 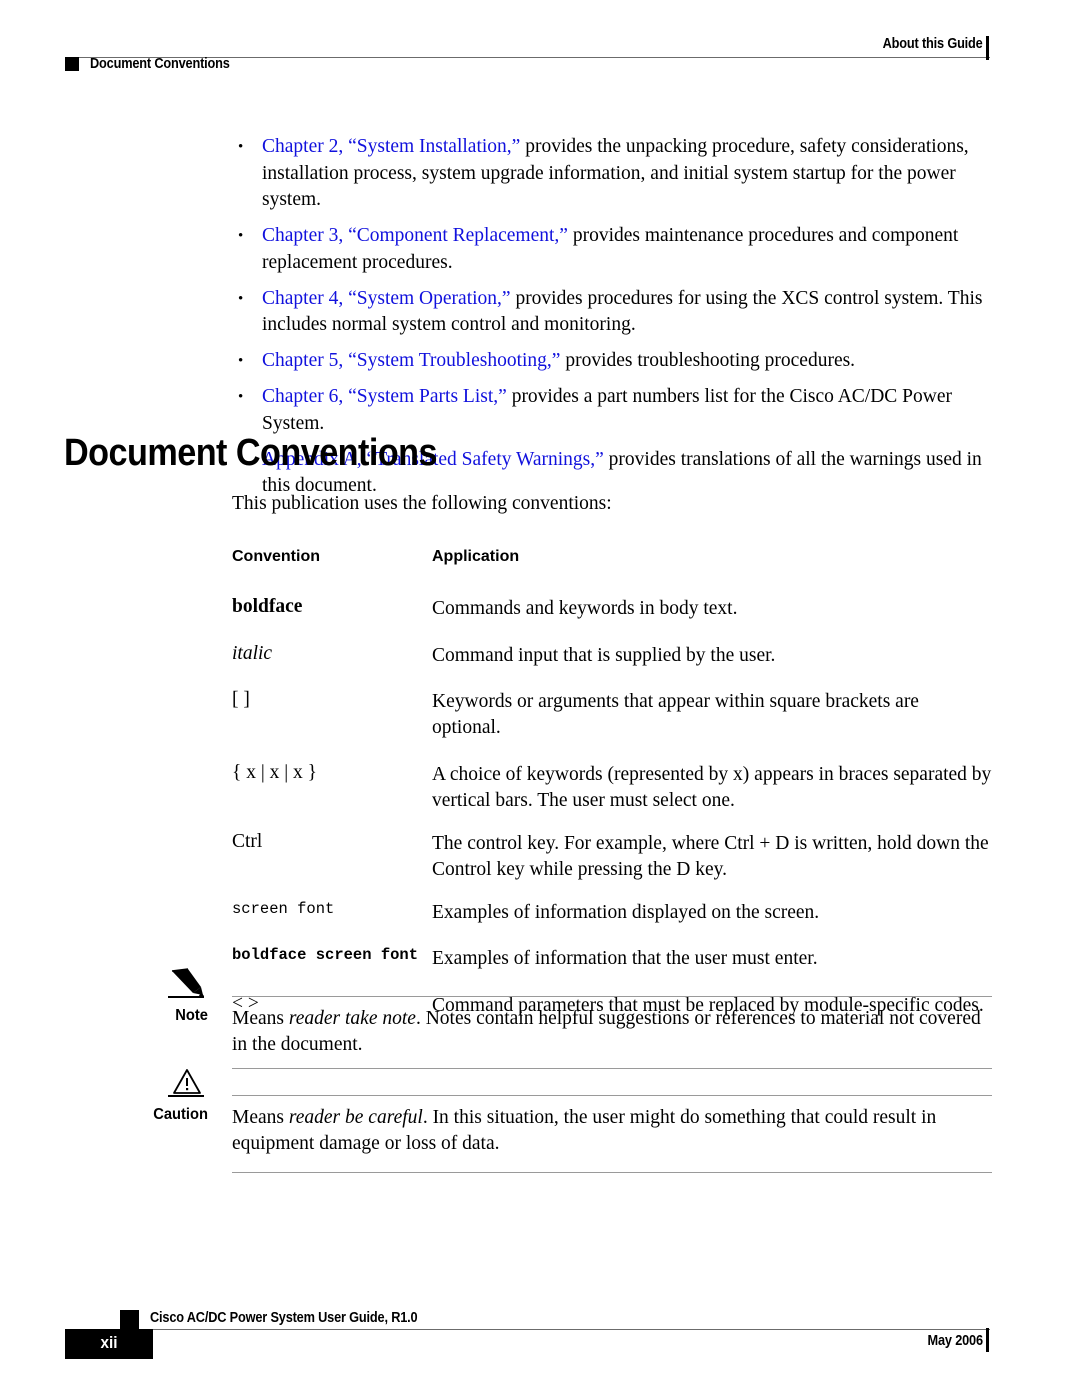 I want to click on warning-triangle-icon, so click(x=189, y=1082).